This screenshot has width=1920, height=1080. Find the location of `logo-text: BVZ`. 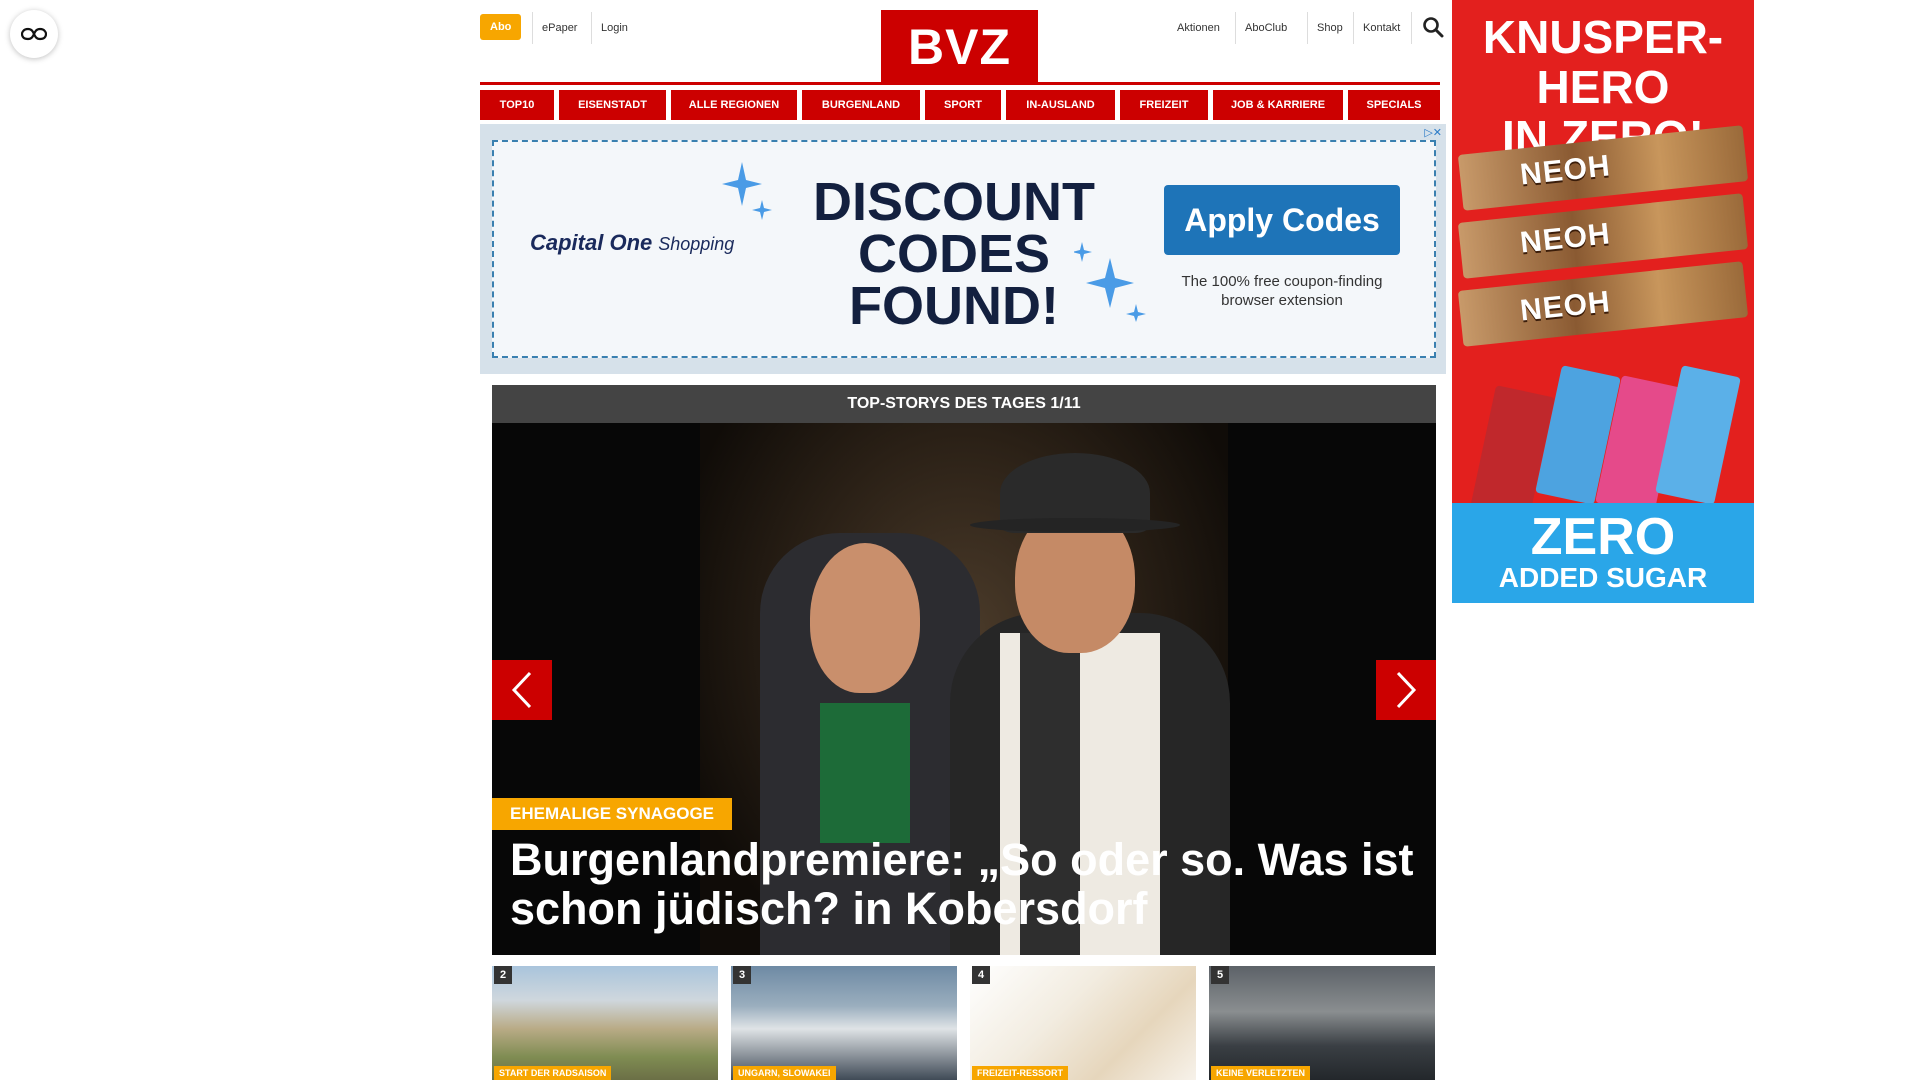

logo-text: BVZ is located at coordinates (959, 47).